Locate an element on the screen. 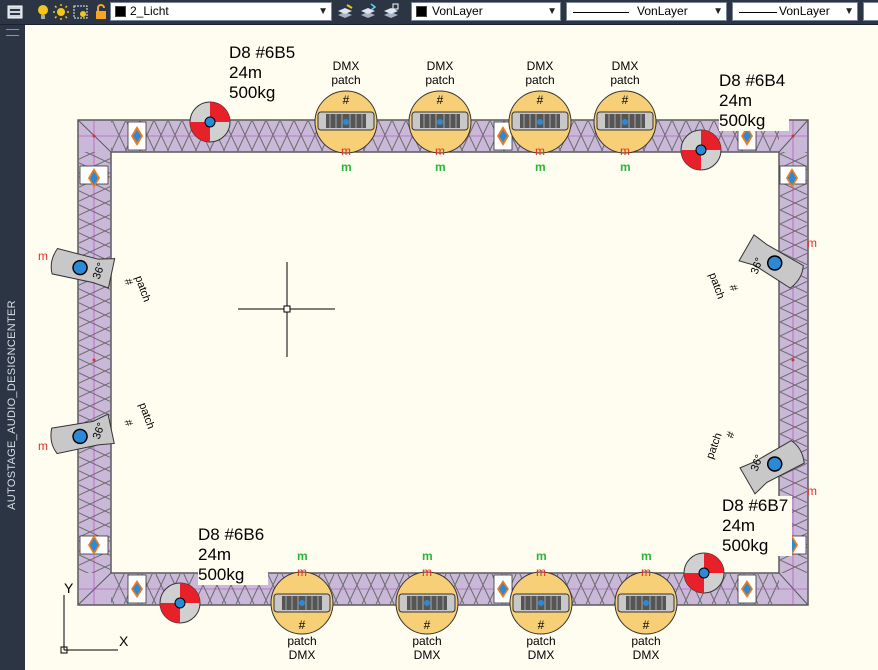  palette-grip is located at coordinates (12, 32).